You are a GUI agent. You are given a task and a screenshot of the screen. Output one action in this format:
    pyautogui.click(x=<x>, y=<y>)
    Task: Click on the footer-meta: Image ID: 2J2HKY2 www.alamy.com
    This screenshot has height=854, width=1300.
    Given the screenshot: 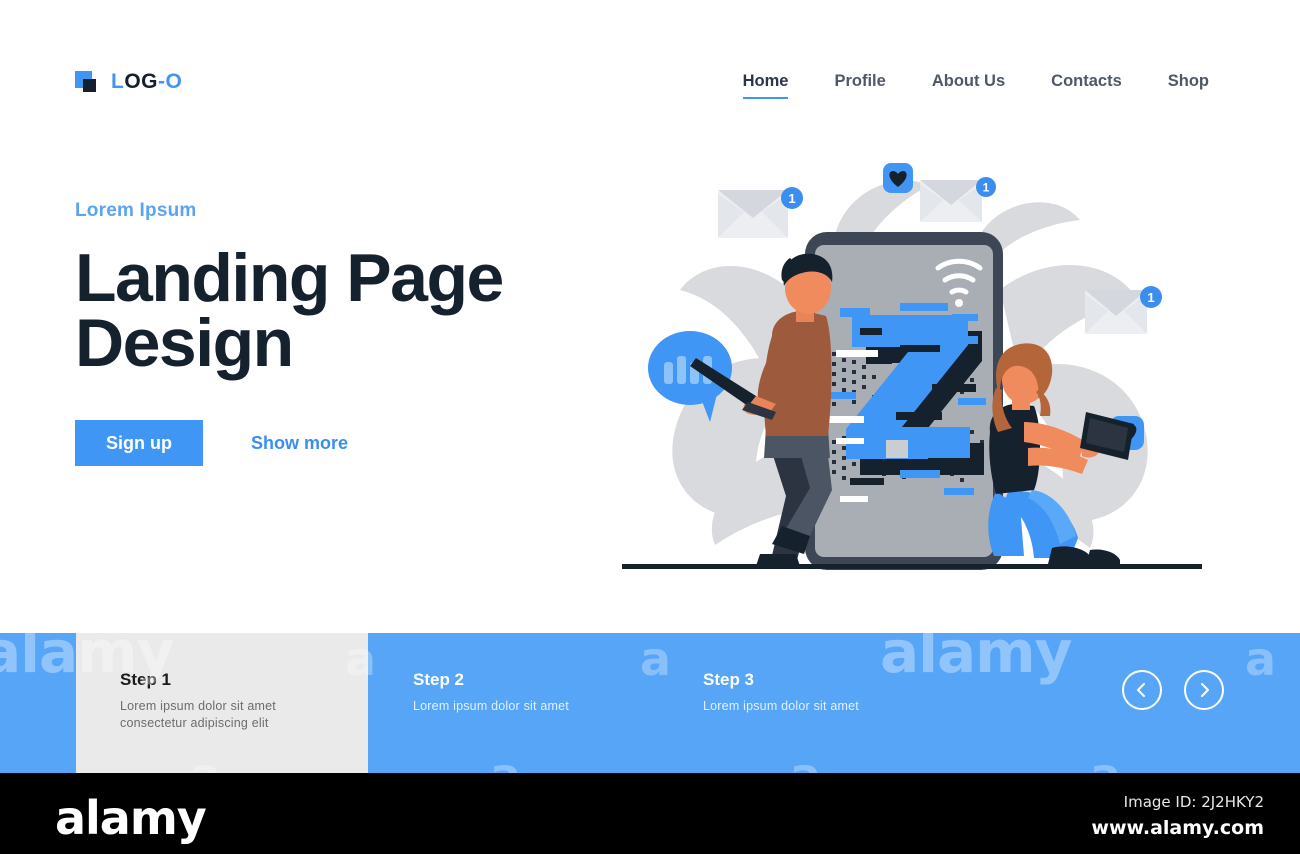 What is the action you would take?
    pyautogui.click(x=1177, y=816)
    